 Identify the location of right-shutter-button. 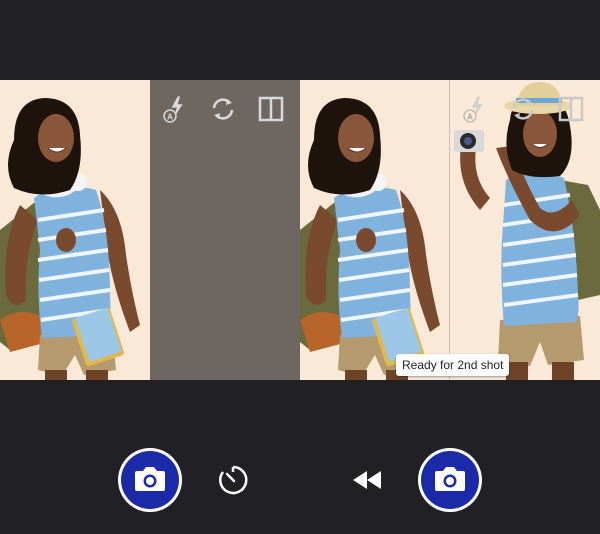
(450, 480).